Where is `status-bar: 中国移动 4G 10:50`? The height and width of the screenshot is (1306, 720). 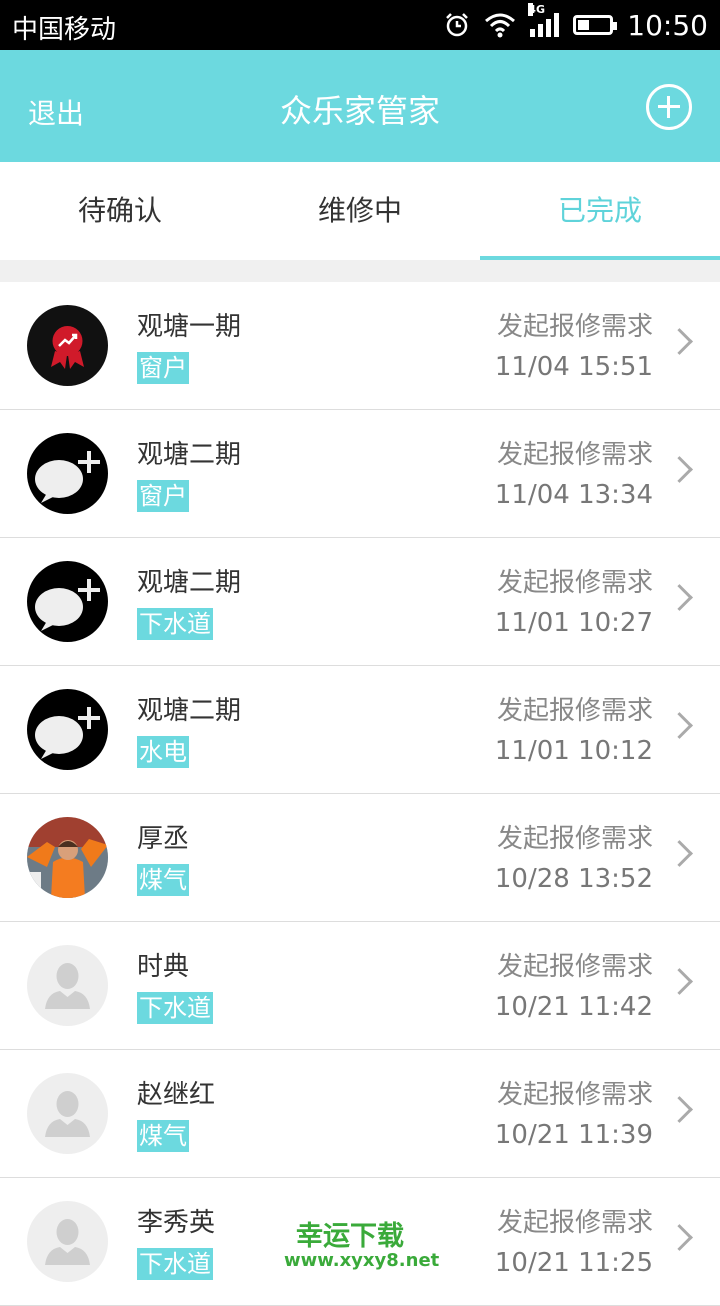 status-bar: 中国移动 4G 10:50 is located at coordinates (360, 25).